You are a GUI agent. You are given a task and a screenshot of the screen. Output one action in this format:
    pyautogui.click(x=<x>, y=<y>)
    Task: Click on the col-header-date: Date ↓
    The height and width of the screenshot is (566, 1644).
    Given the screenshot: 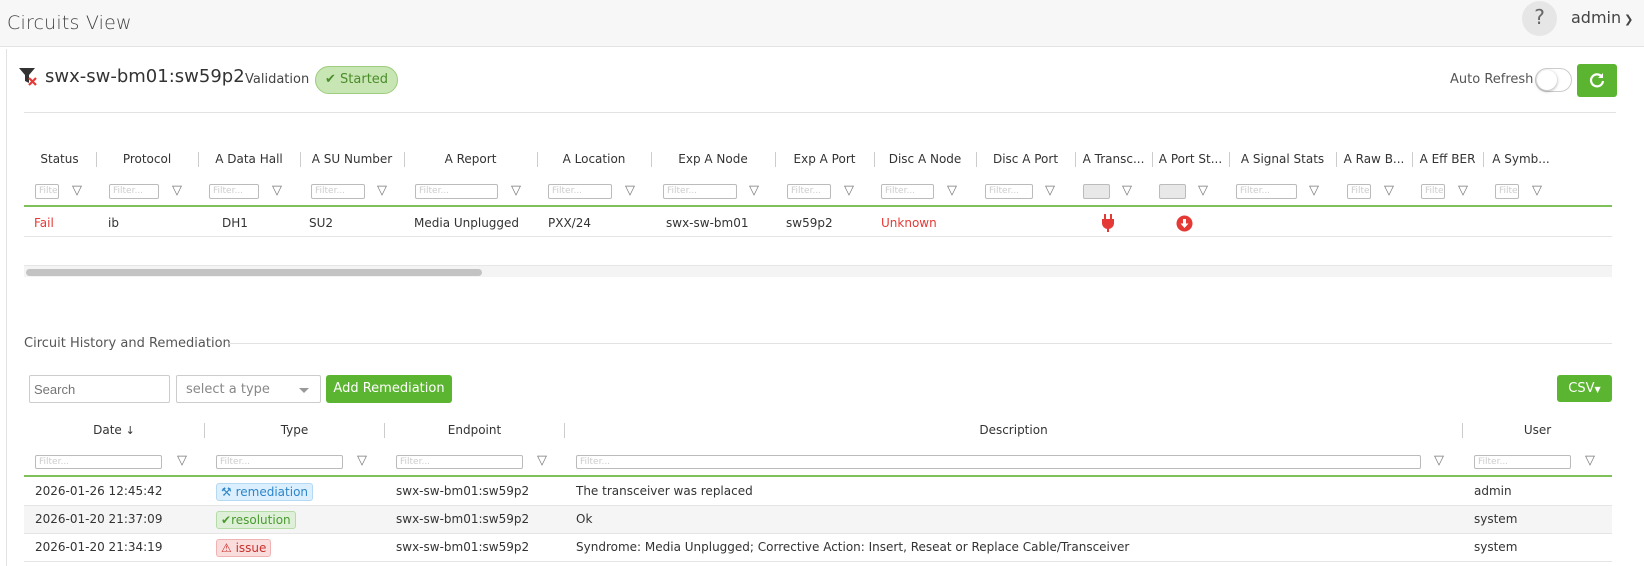 What is the action you would take?
    pyautogui.click(x=114, y=430)
    